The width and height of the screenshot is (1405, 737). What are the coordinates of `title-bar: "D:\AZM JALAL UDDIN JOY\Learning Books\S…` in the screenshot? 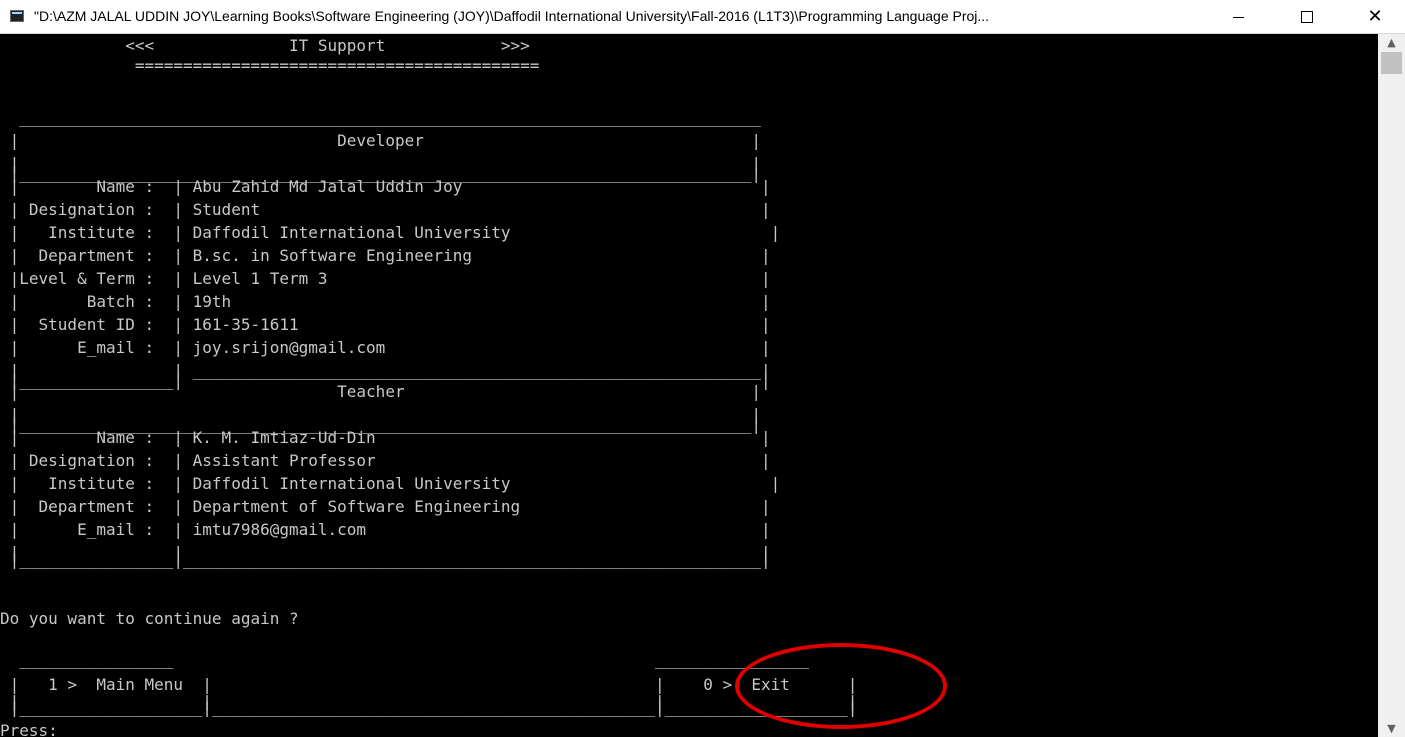 It's located at (702, 17).